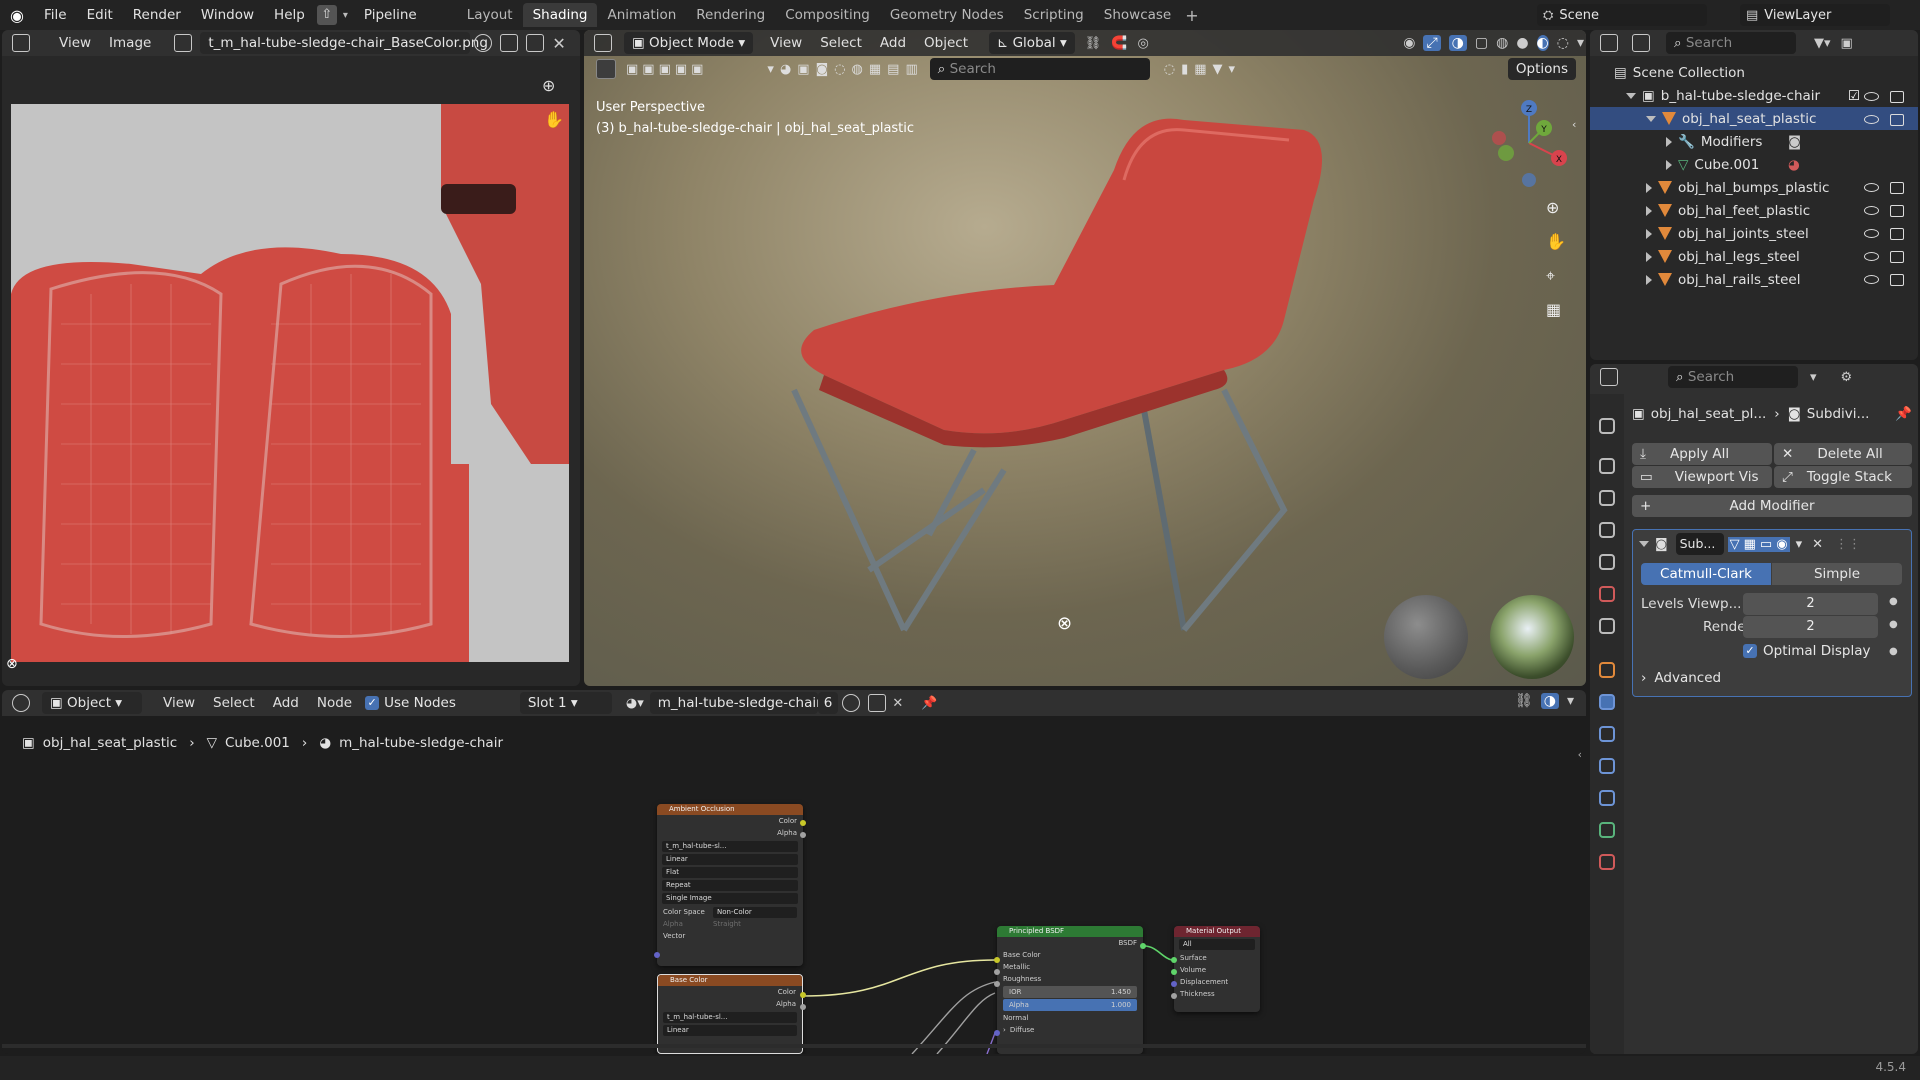 The width and height of the screenshot is (1920, 1080). Describe the element at coordinates (730, 980) in the screenshot. I see `base-node-header: Base Color` at that location.